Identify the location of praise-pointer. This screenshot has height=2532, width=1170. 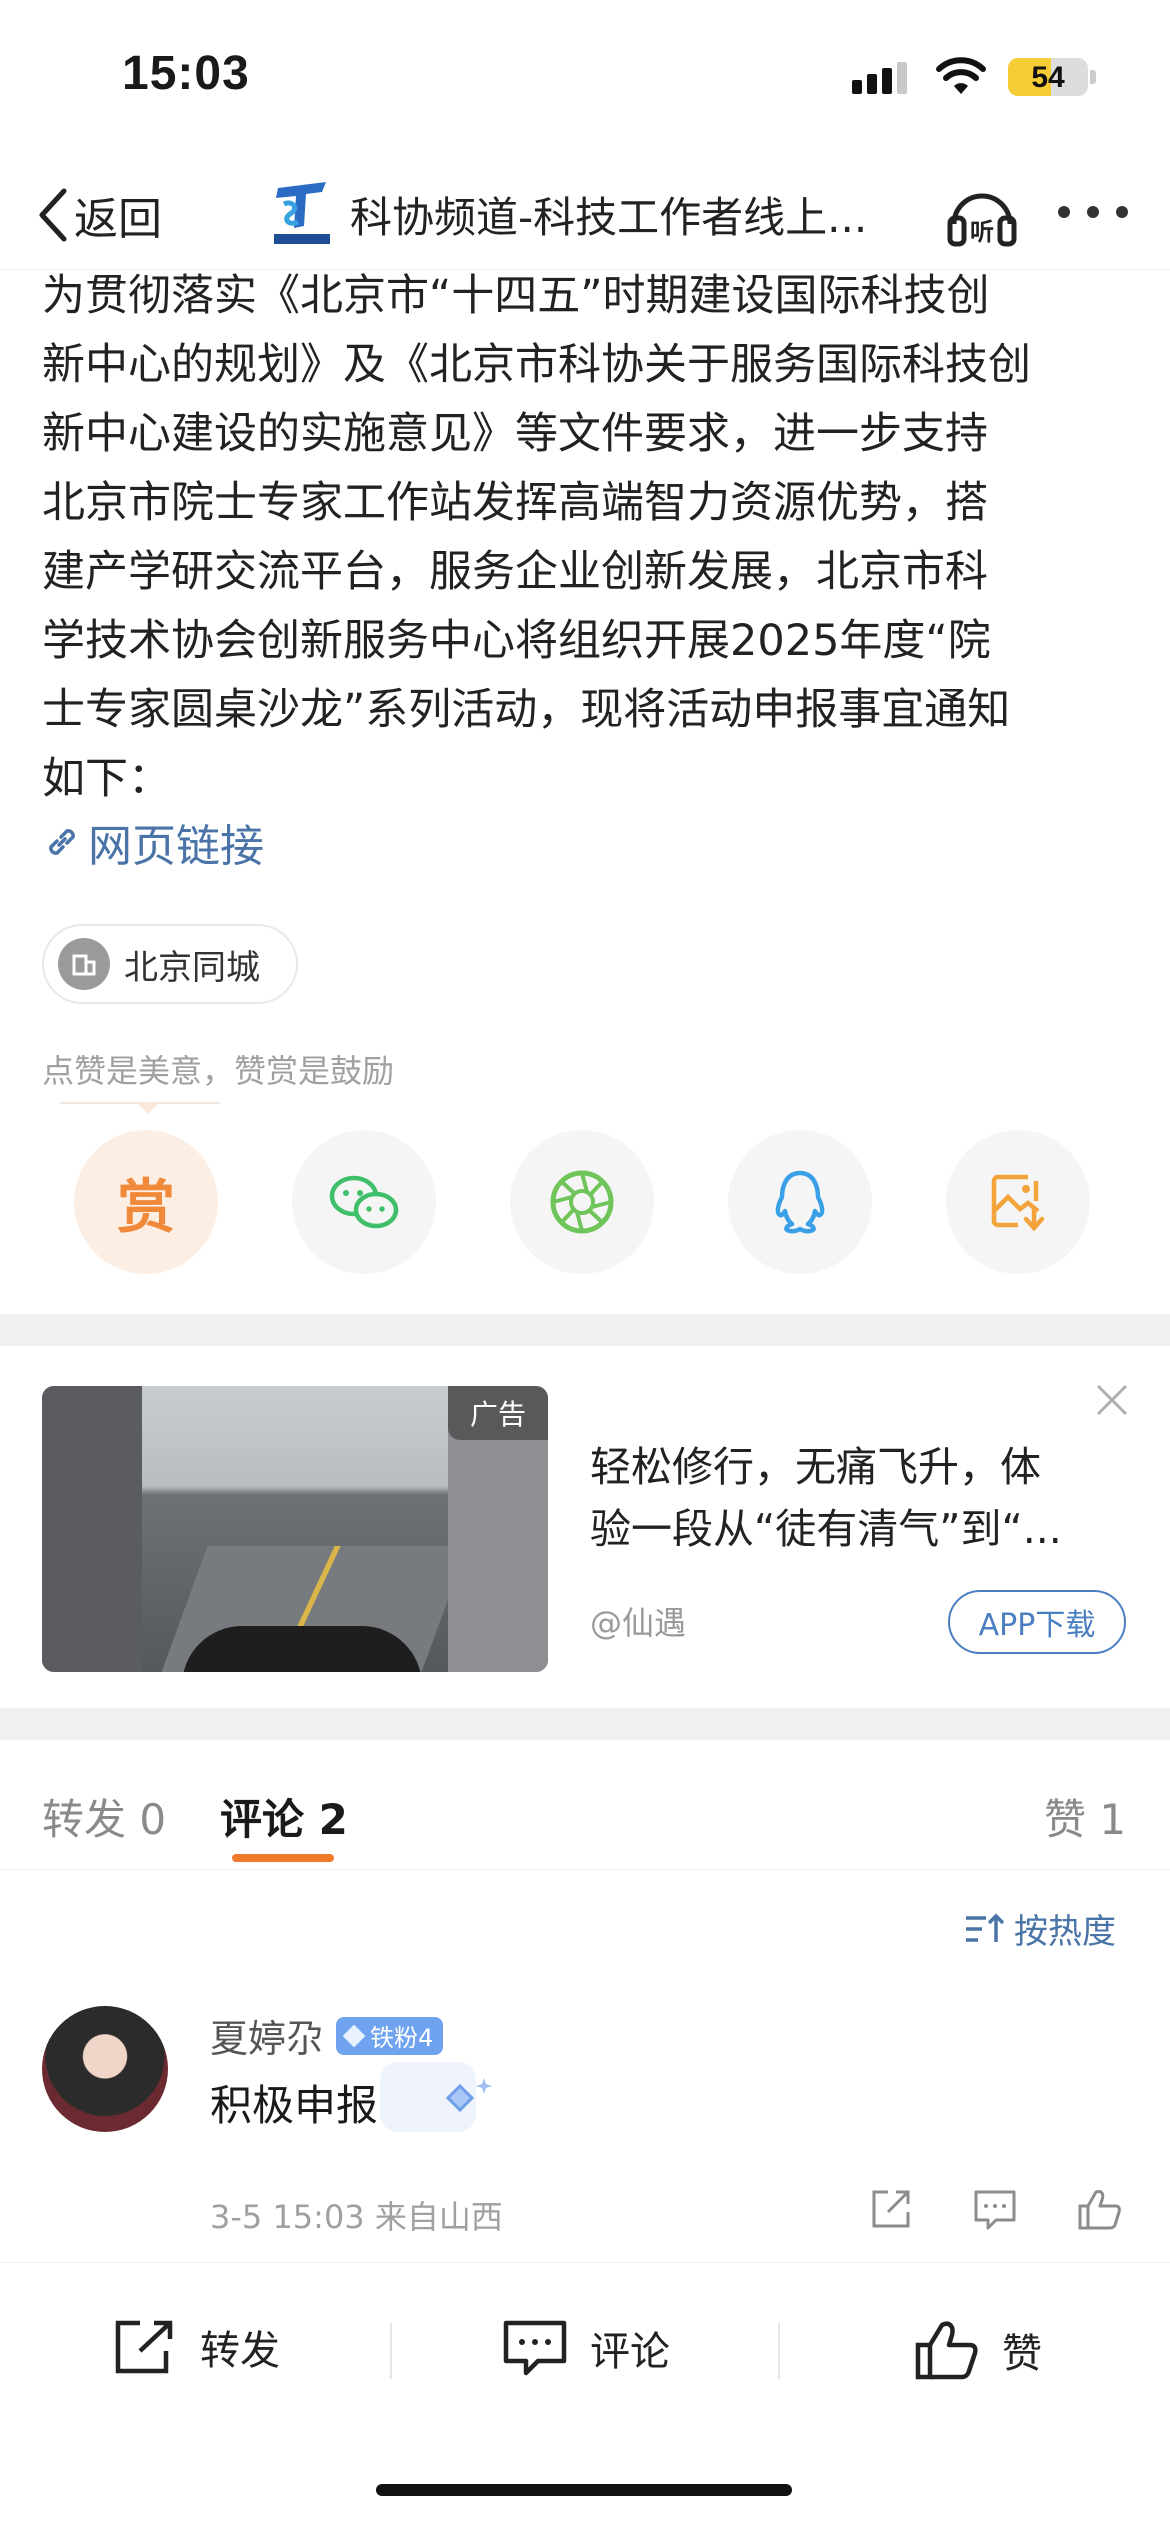
(148, 1108).